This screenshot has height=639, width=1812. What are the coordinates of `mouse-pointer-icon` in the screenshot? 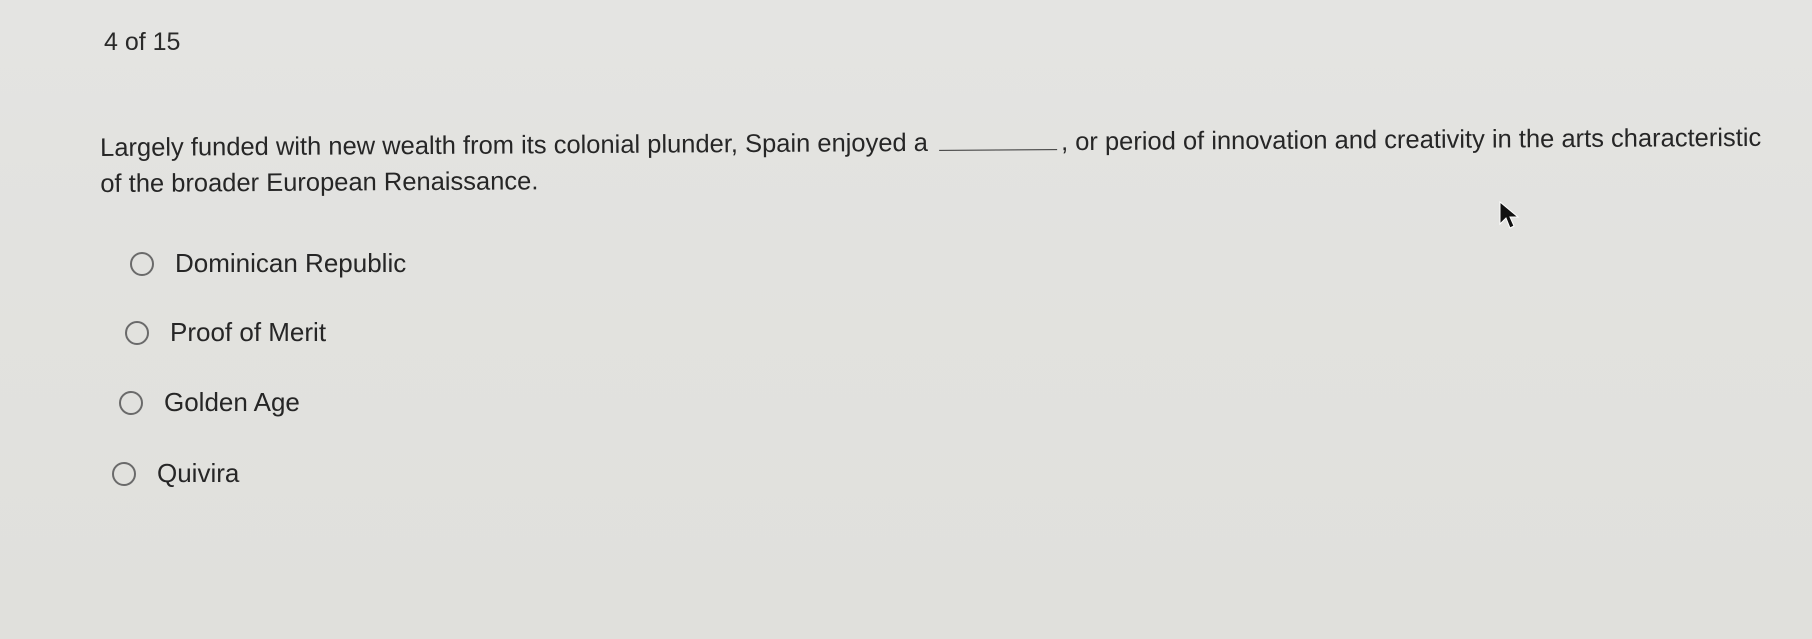 It's located at (1509, 214).